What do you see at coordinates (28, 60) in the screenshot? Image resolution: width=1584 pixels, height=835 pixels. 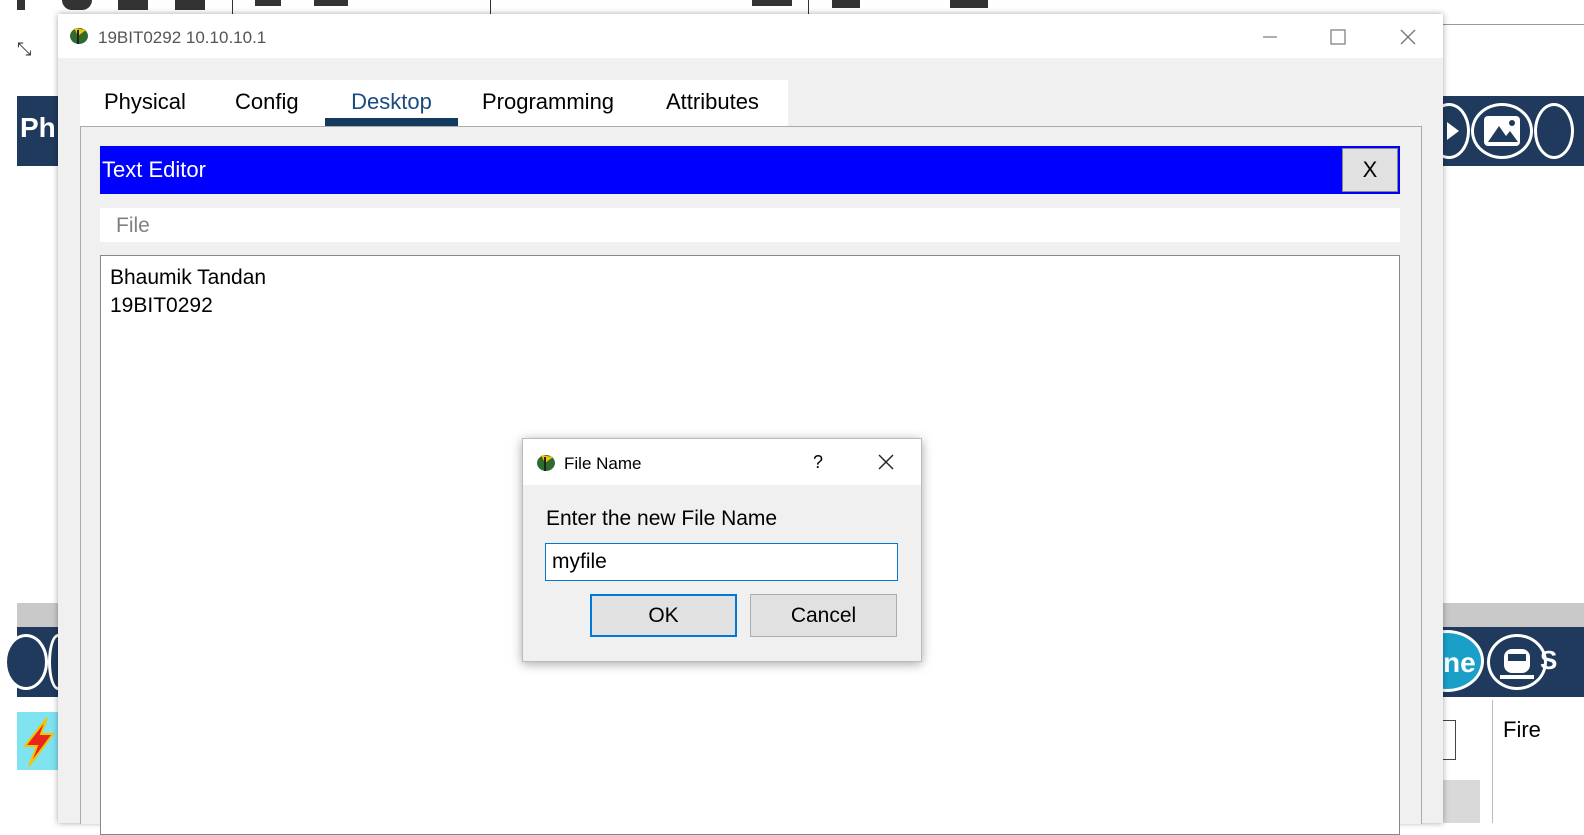 I see `resize-icon: ⤡` at bounding box center [28, 60].